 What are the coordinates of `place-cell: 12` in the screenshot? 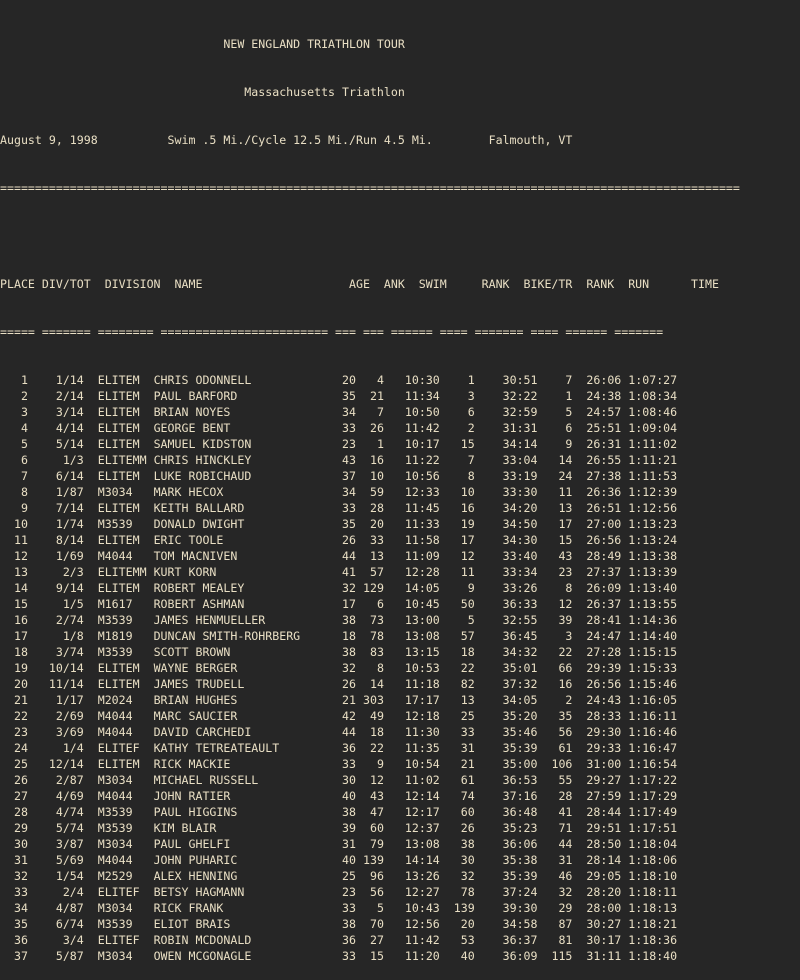 It's located at (14, 556).